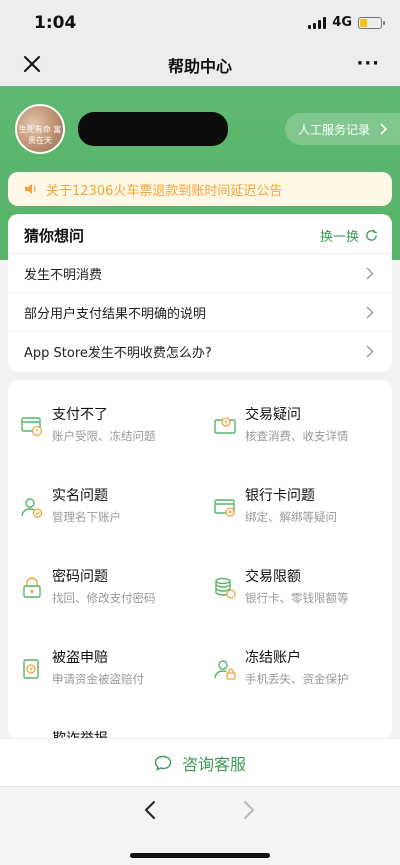 The image size is (400, 865). I want to click on signal-icon, so click(317, 22).